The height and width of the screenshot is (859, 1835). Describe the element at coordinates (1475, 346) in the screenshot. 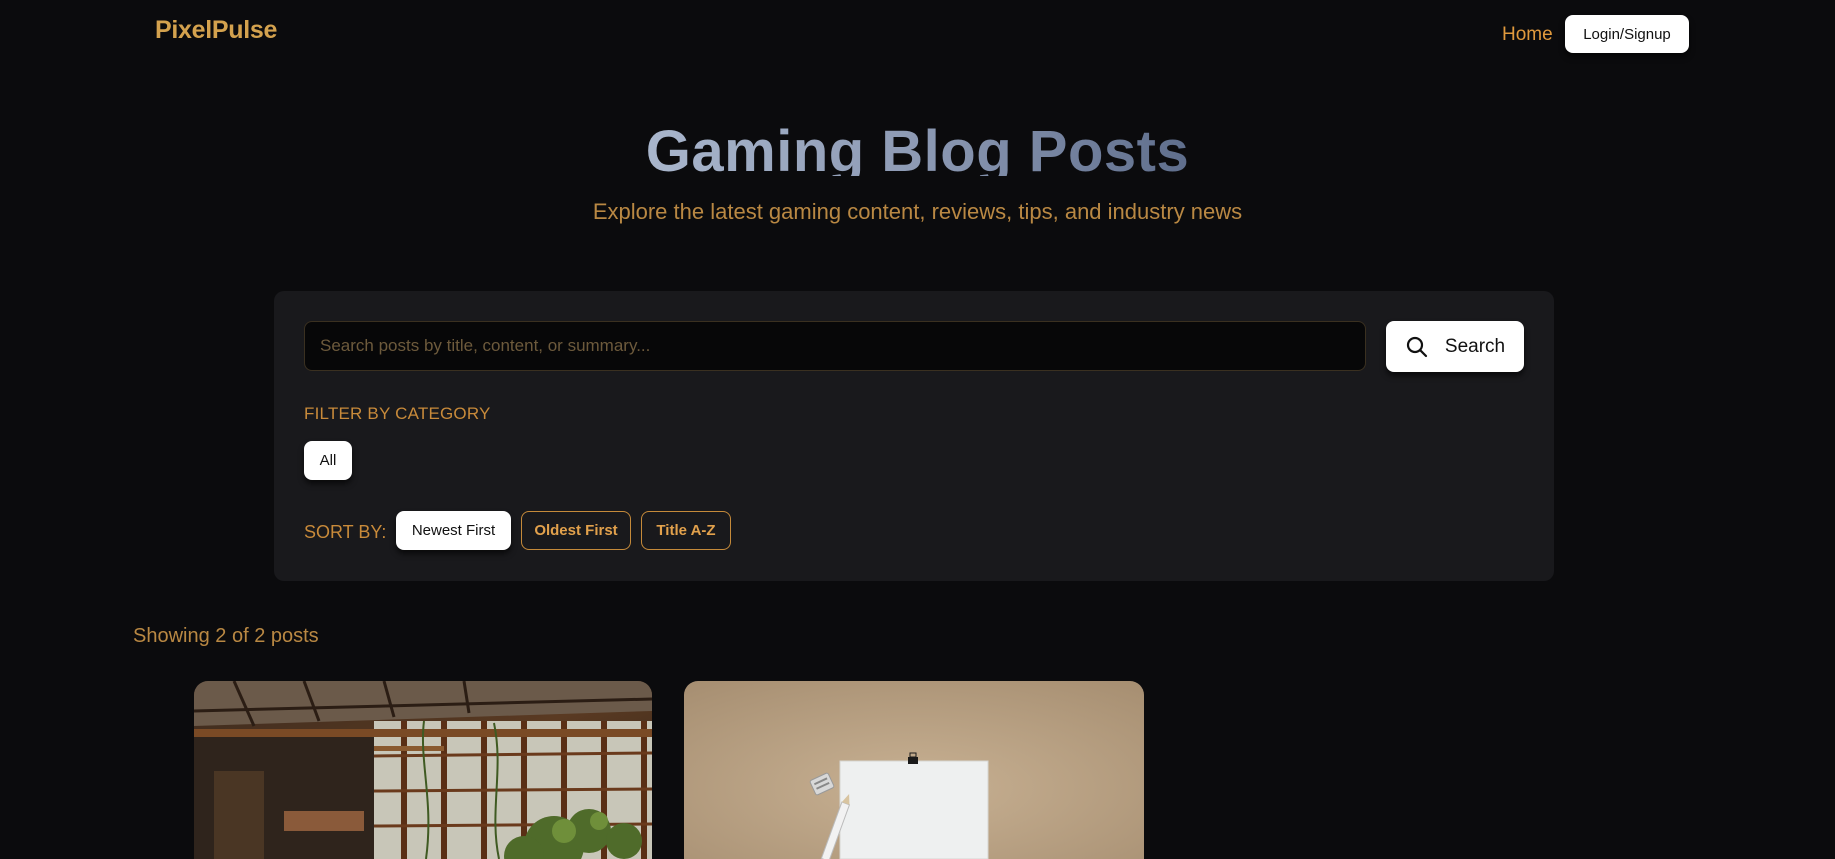

I see `search-button-label: Search` at that location.